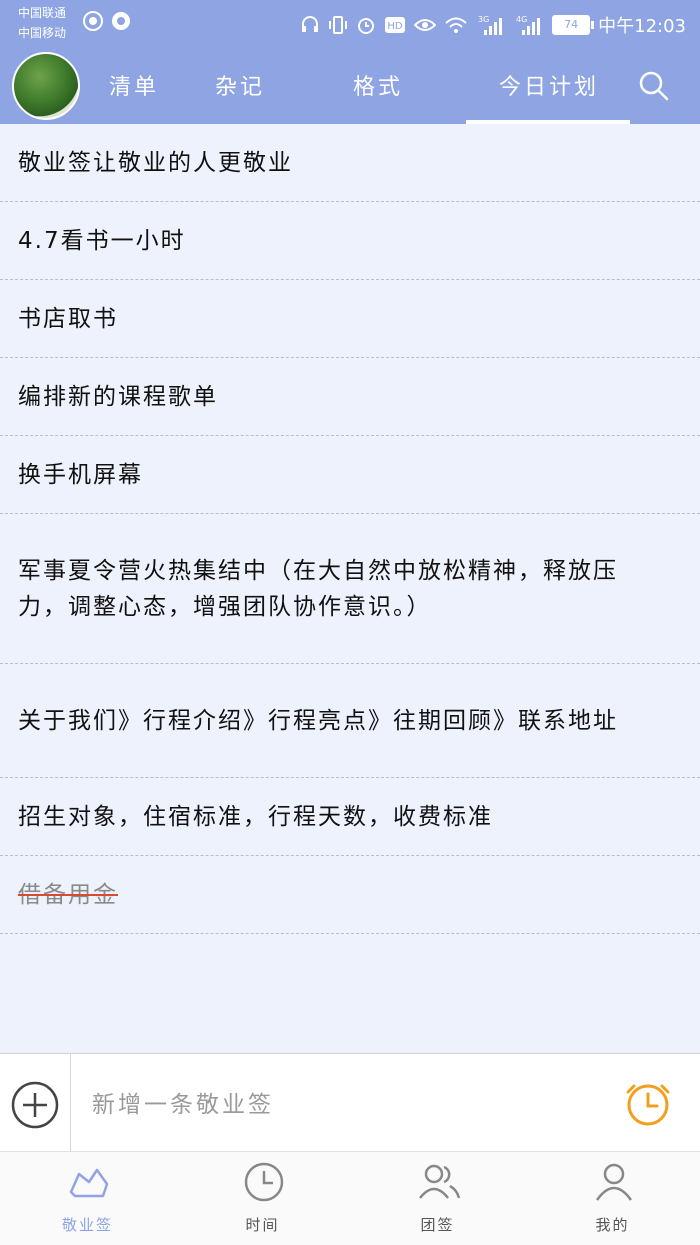 The image size is (700, 1245). What do you see at coordinates (338, 25) in the screenshot?
I see `vibrate-icon` at bounding box center [338, 25].